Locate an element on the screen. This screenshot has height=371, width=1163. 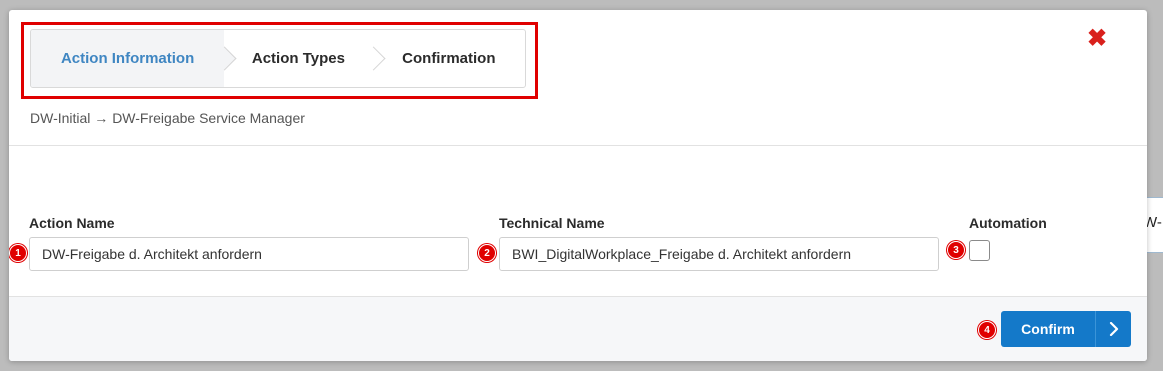
action-name-label: Action Name is located at coordinates (72, 223).